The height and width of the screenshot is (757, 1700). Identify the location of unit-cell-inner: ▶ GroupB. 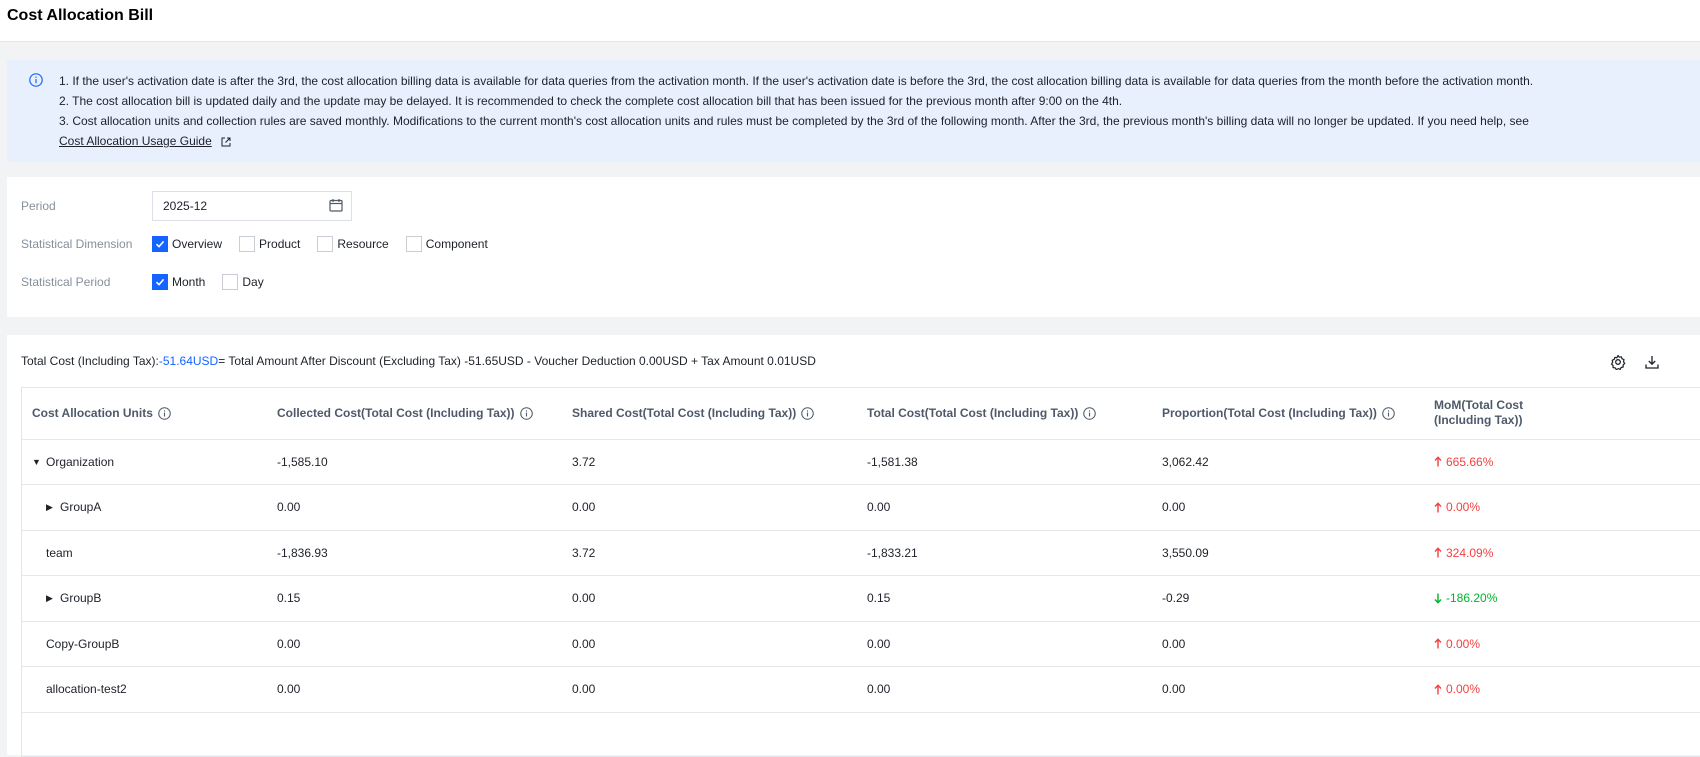
(144, 598).